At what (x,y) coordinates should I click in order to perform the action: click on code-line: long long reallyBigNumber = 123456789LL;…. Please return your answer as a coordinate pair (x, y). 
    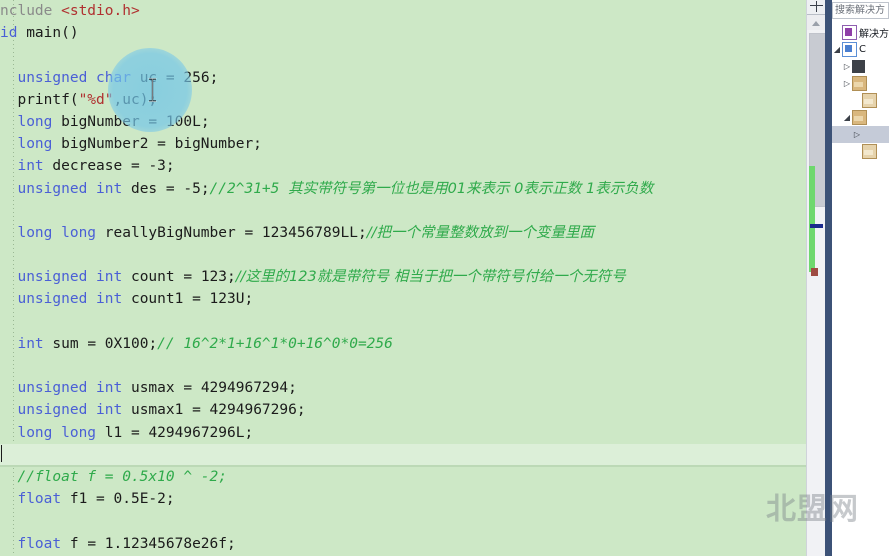
    Looking at the image, I should click on (403, 233).